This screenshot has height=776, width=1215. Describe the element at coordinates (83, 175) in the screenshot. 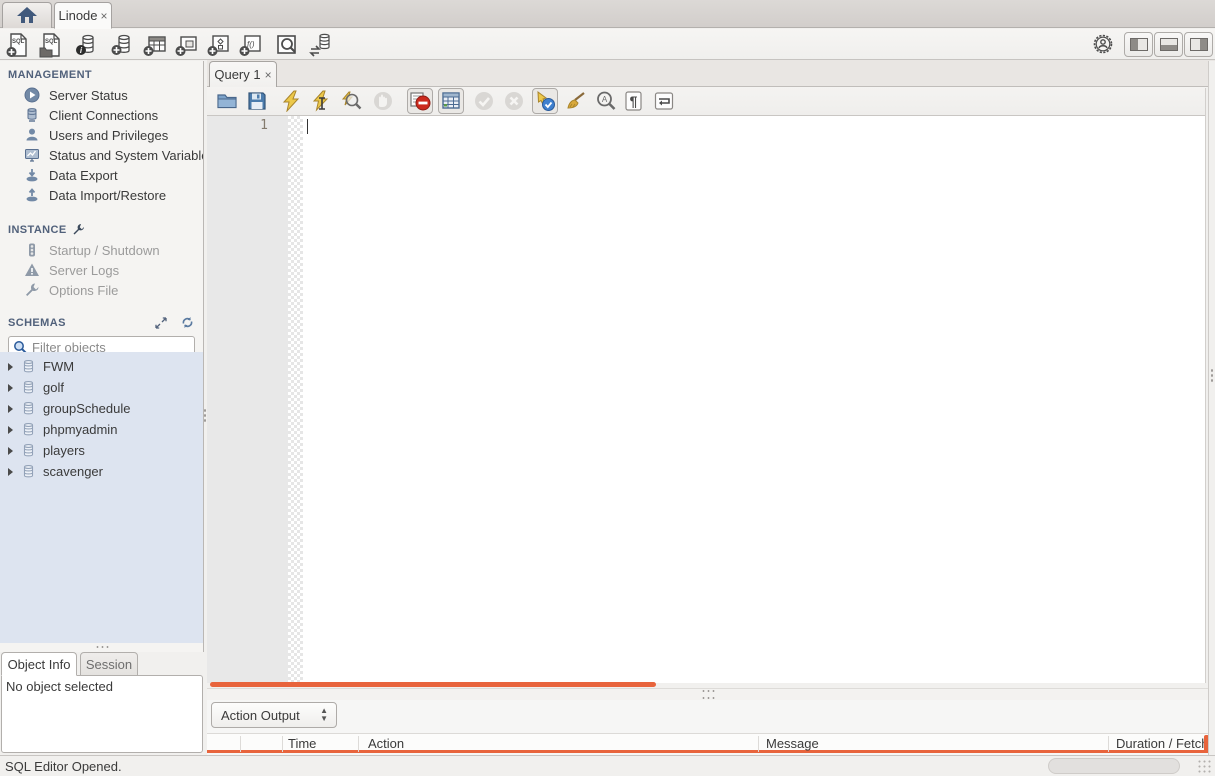

I see `sidebar-item-label: Data Export` at that location.